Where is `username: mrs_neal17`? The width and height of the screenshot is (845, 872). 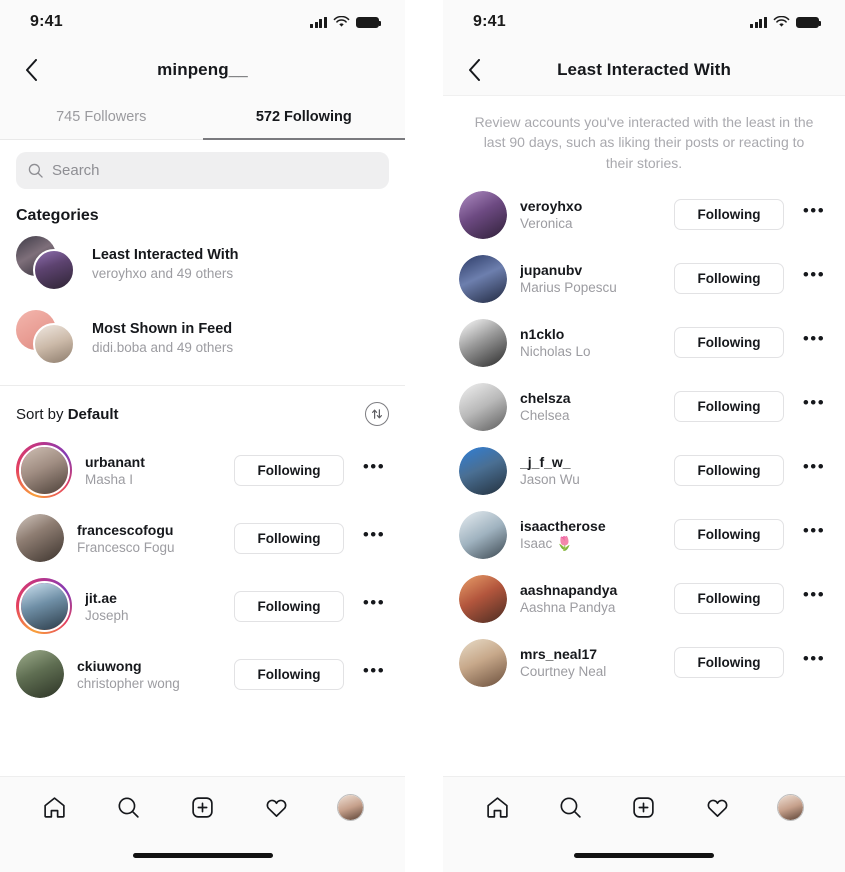
username: mrs_neal17 is located at coordinates (559, 654).